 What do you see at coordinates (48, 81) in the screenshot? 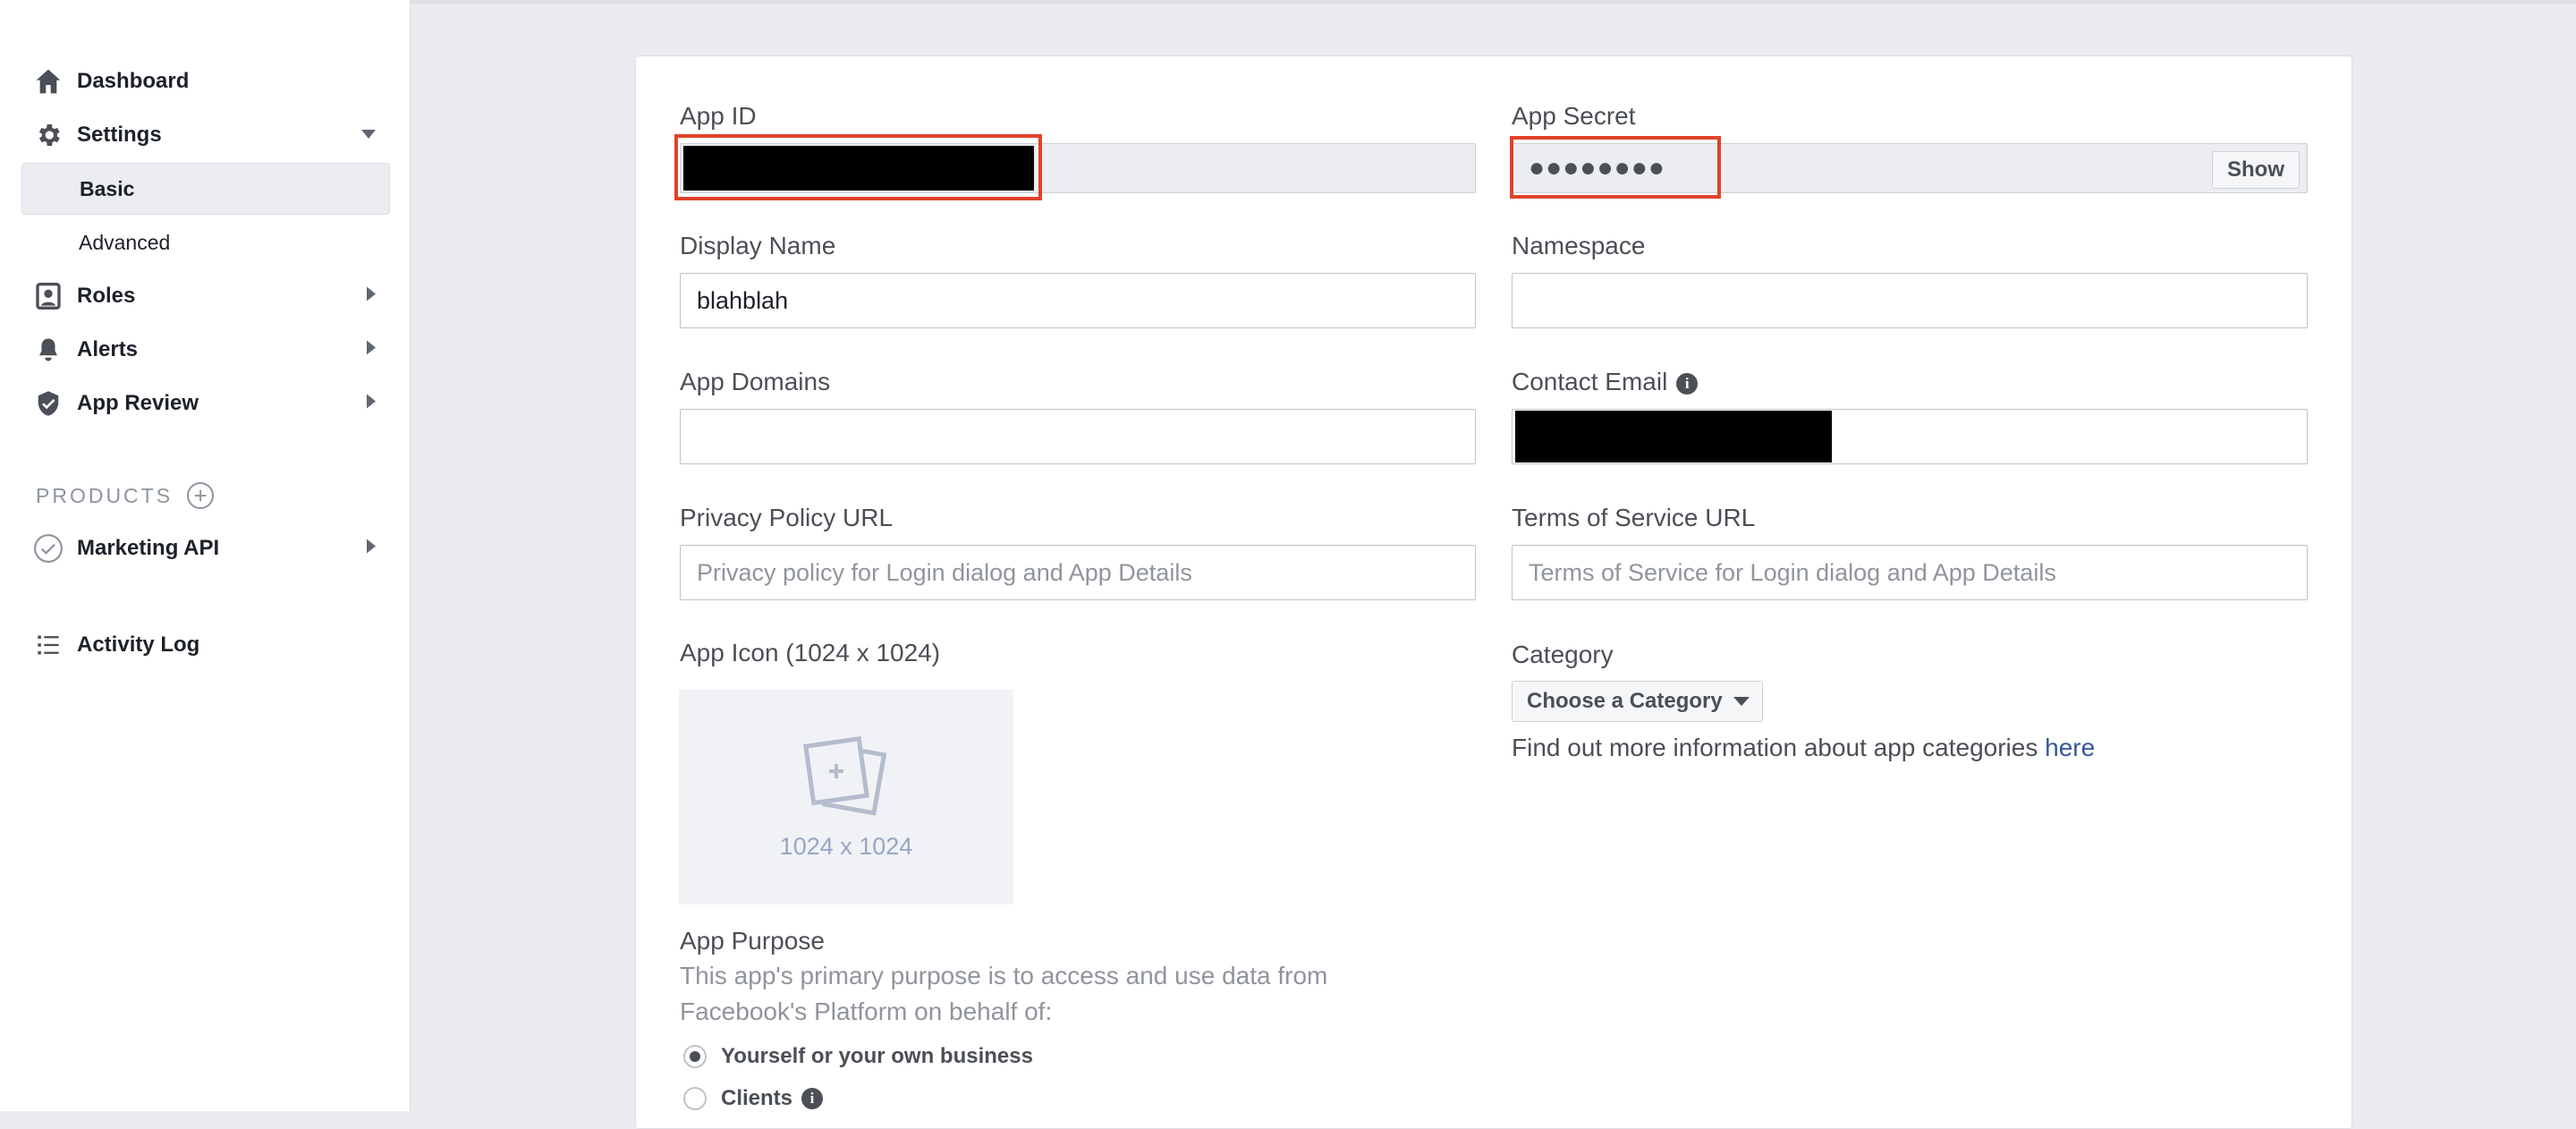
I see `home-icon` at bounding box center [48, 81].